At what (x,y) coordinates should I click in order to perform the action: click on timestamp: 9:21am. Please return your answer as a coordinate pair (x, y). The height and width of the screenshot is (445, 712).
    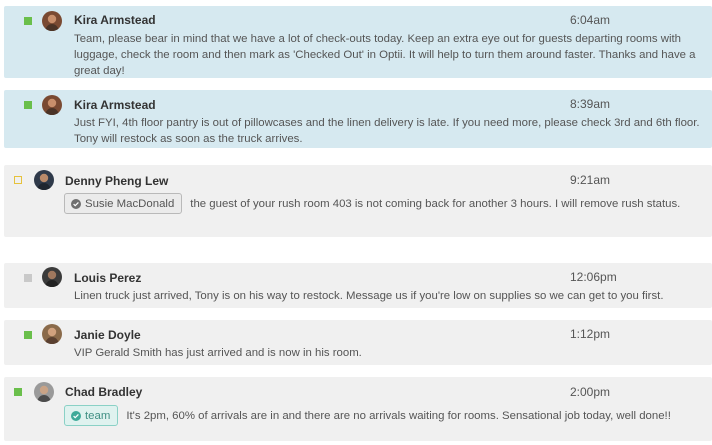
    Looking at the image, I should click on (590, 180).